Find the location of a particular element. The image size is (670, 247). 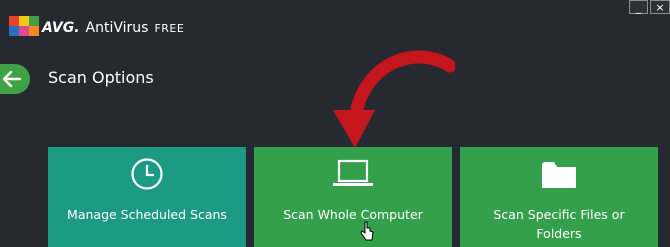

back-button is located at coordinates (15, 79).